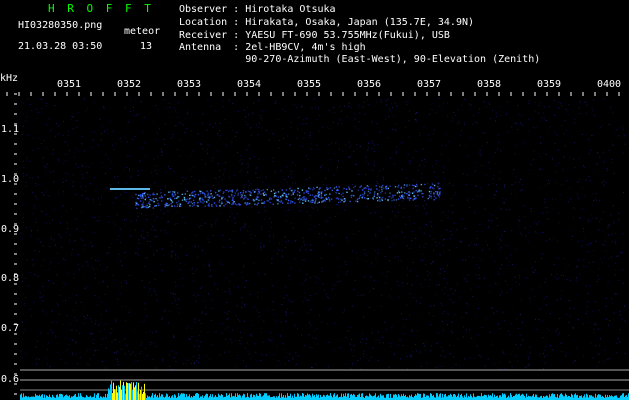  I want to click on meteor-echo-trace, so click(275, 196).